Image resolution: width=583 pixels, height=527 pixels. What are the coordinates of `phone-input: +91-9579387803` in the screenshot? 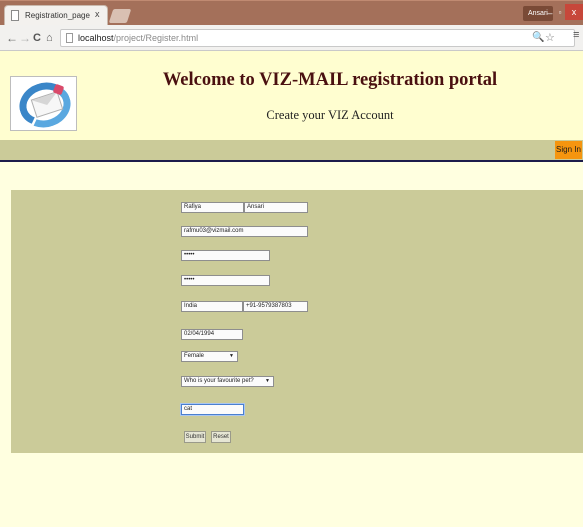 It's located at (275, 306).